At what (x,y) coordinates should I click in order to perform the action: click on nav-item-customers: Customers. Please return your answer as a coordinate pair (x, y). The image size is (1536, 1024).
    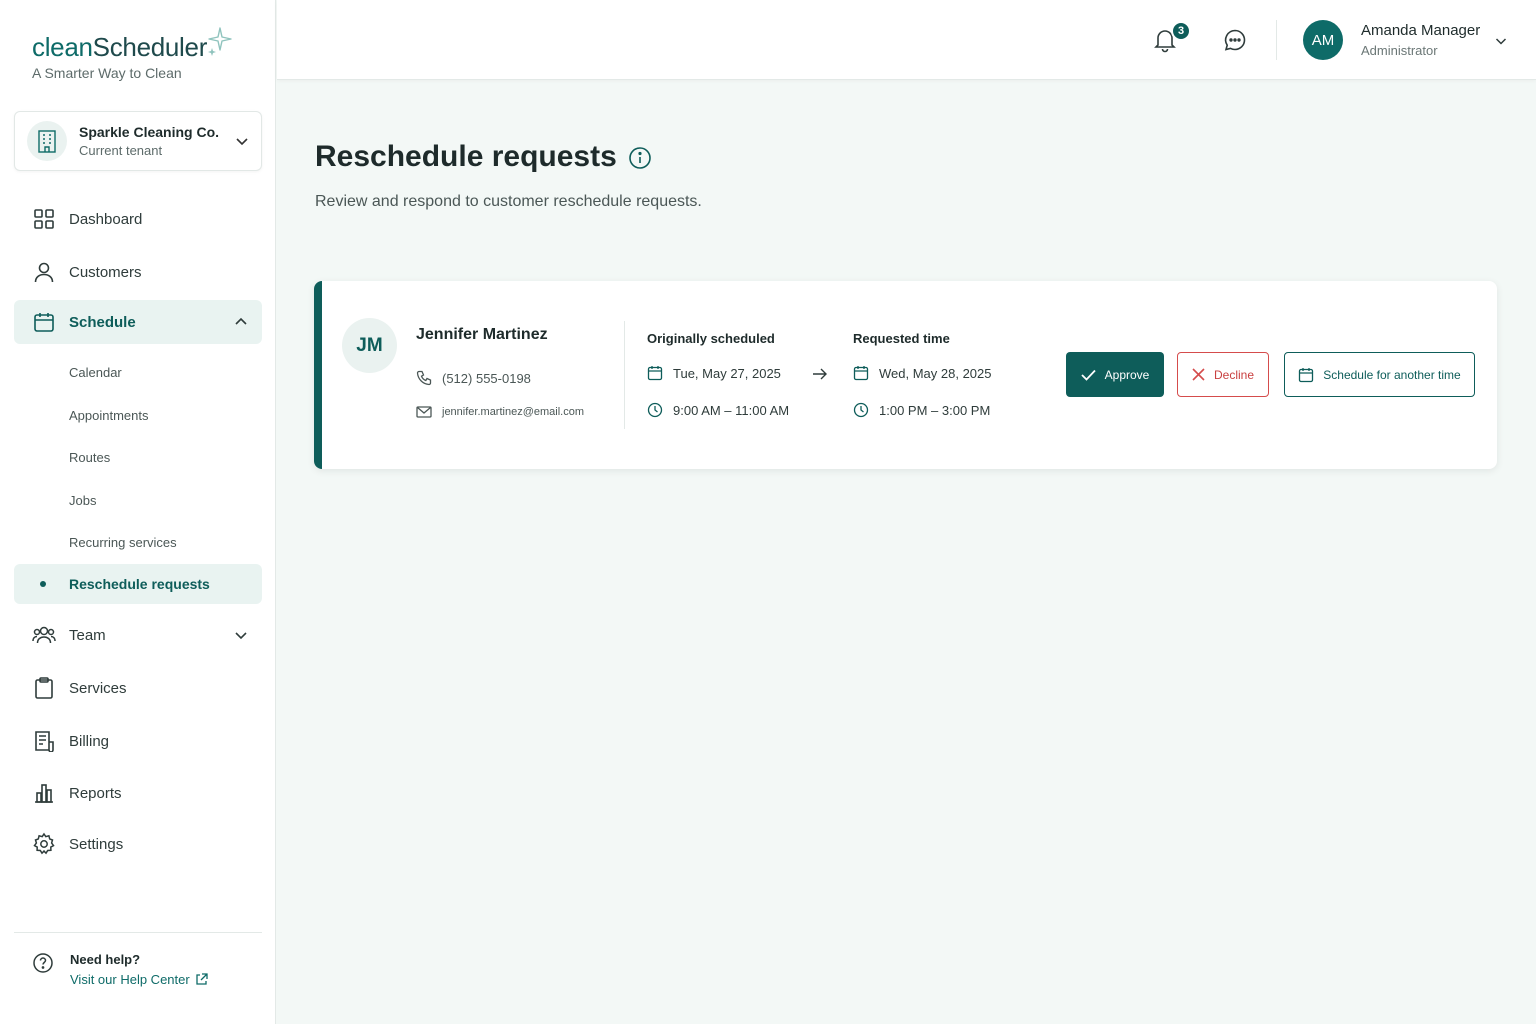
    Looking at the image, I should click on (138, 272).